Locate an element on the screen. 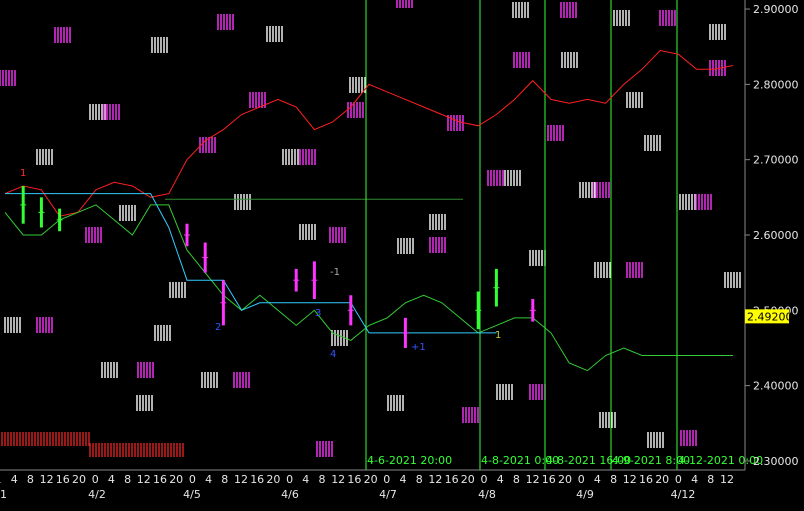 The width and height of the screenshot is (804, 511). y-tick-label: 2.40000 is located at coordinates (776, 386).